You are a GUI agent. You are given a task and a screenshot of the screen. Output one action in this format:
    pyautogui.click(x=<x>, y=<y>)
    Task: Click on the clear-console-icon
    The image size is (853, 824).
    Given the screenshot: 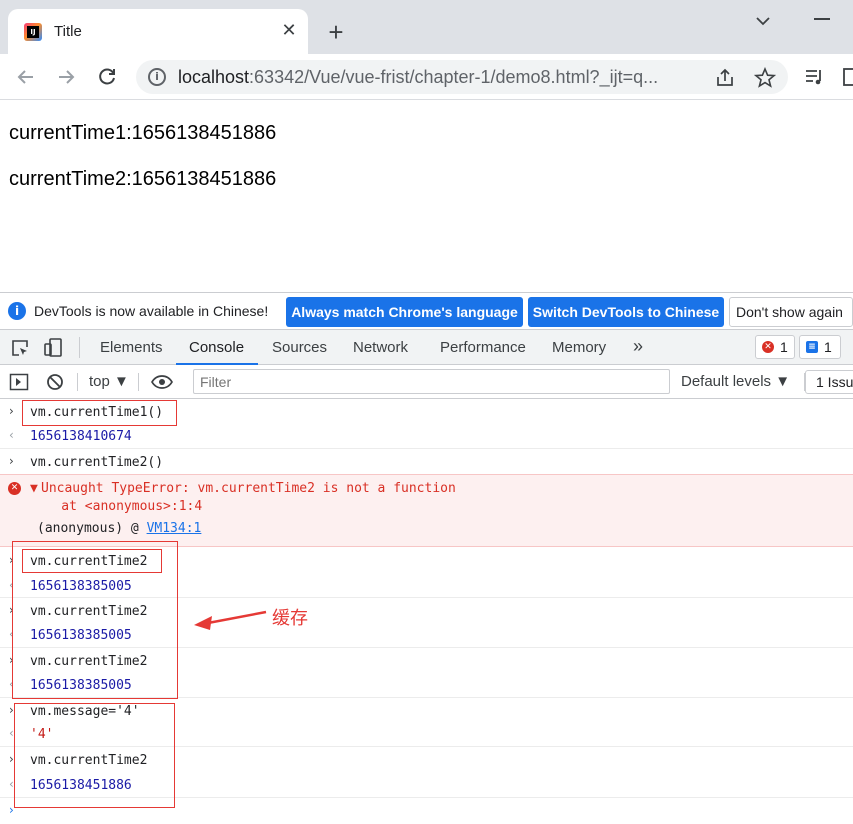 What is the action you would take?
    pyautogui.click(x=55, y=382)
    